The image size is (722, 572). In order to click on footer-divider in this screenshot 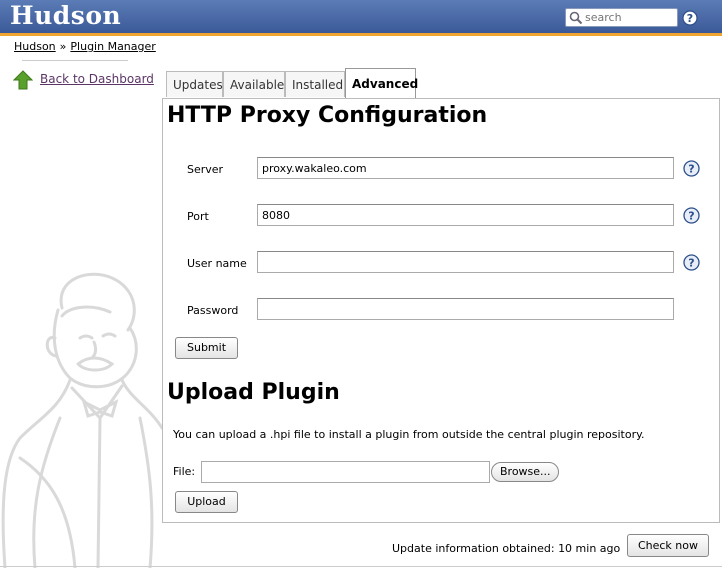, I will do `click(361, 566)`.